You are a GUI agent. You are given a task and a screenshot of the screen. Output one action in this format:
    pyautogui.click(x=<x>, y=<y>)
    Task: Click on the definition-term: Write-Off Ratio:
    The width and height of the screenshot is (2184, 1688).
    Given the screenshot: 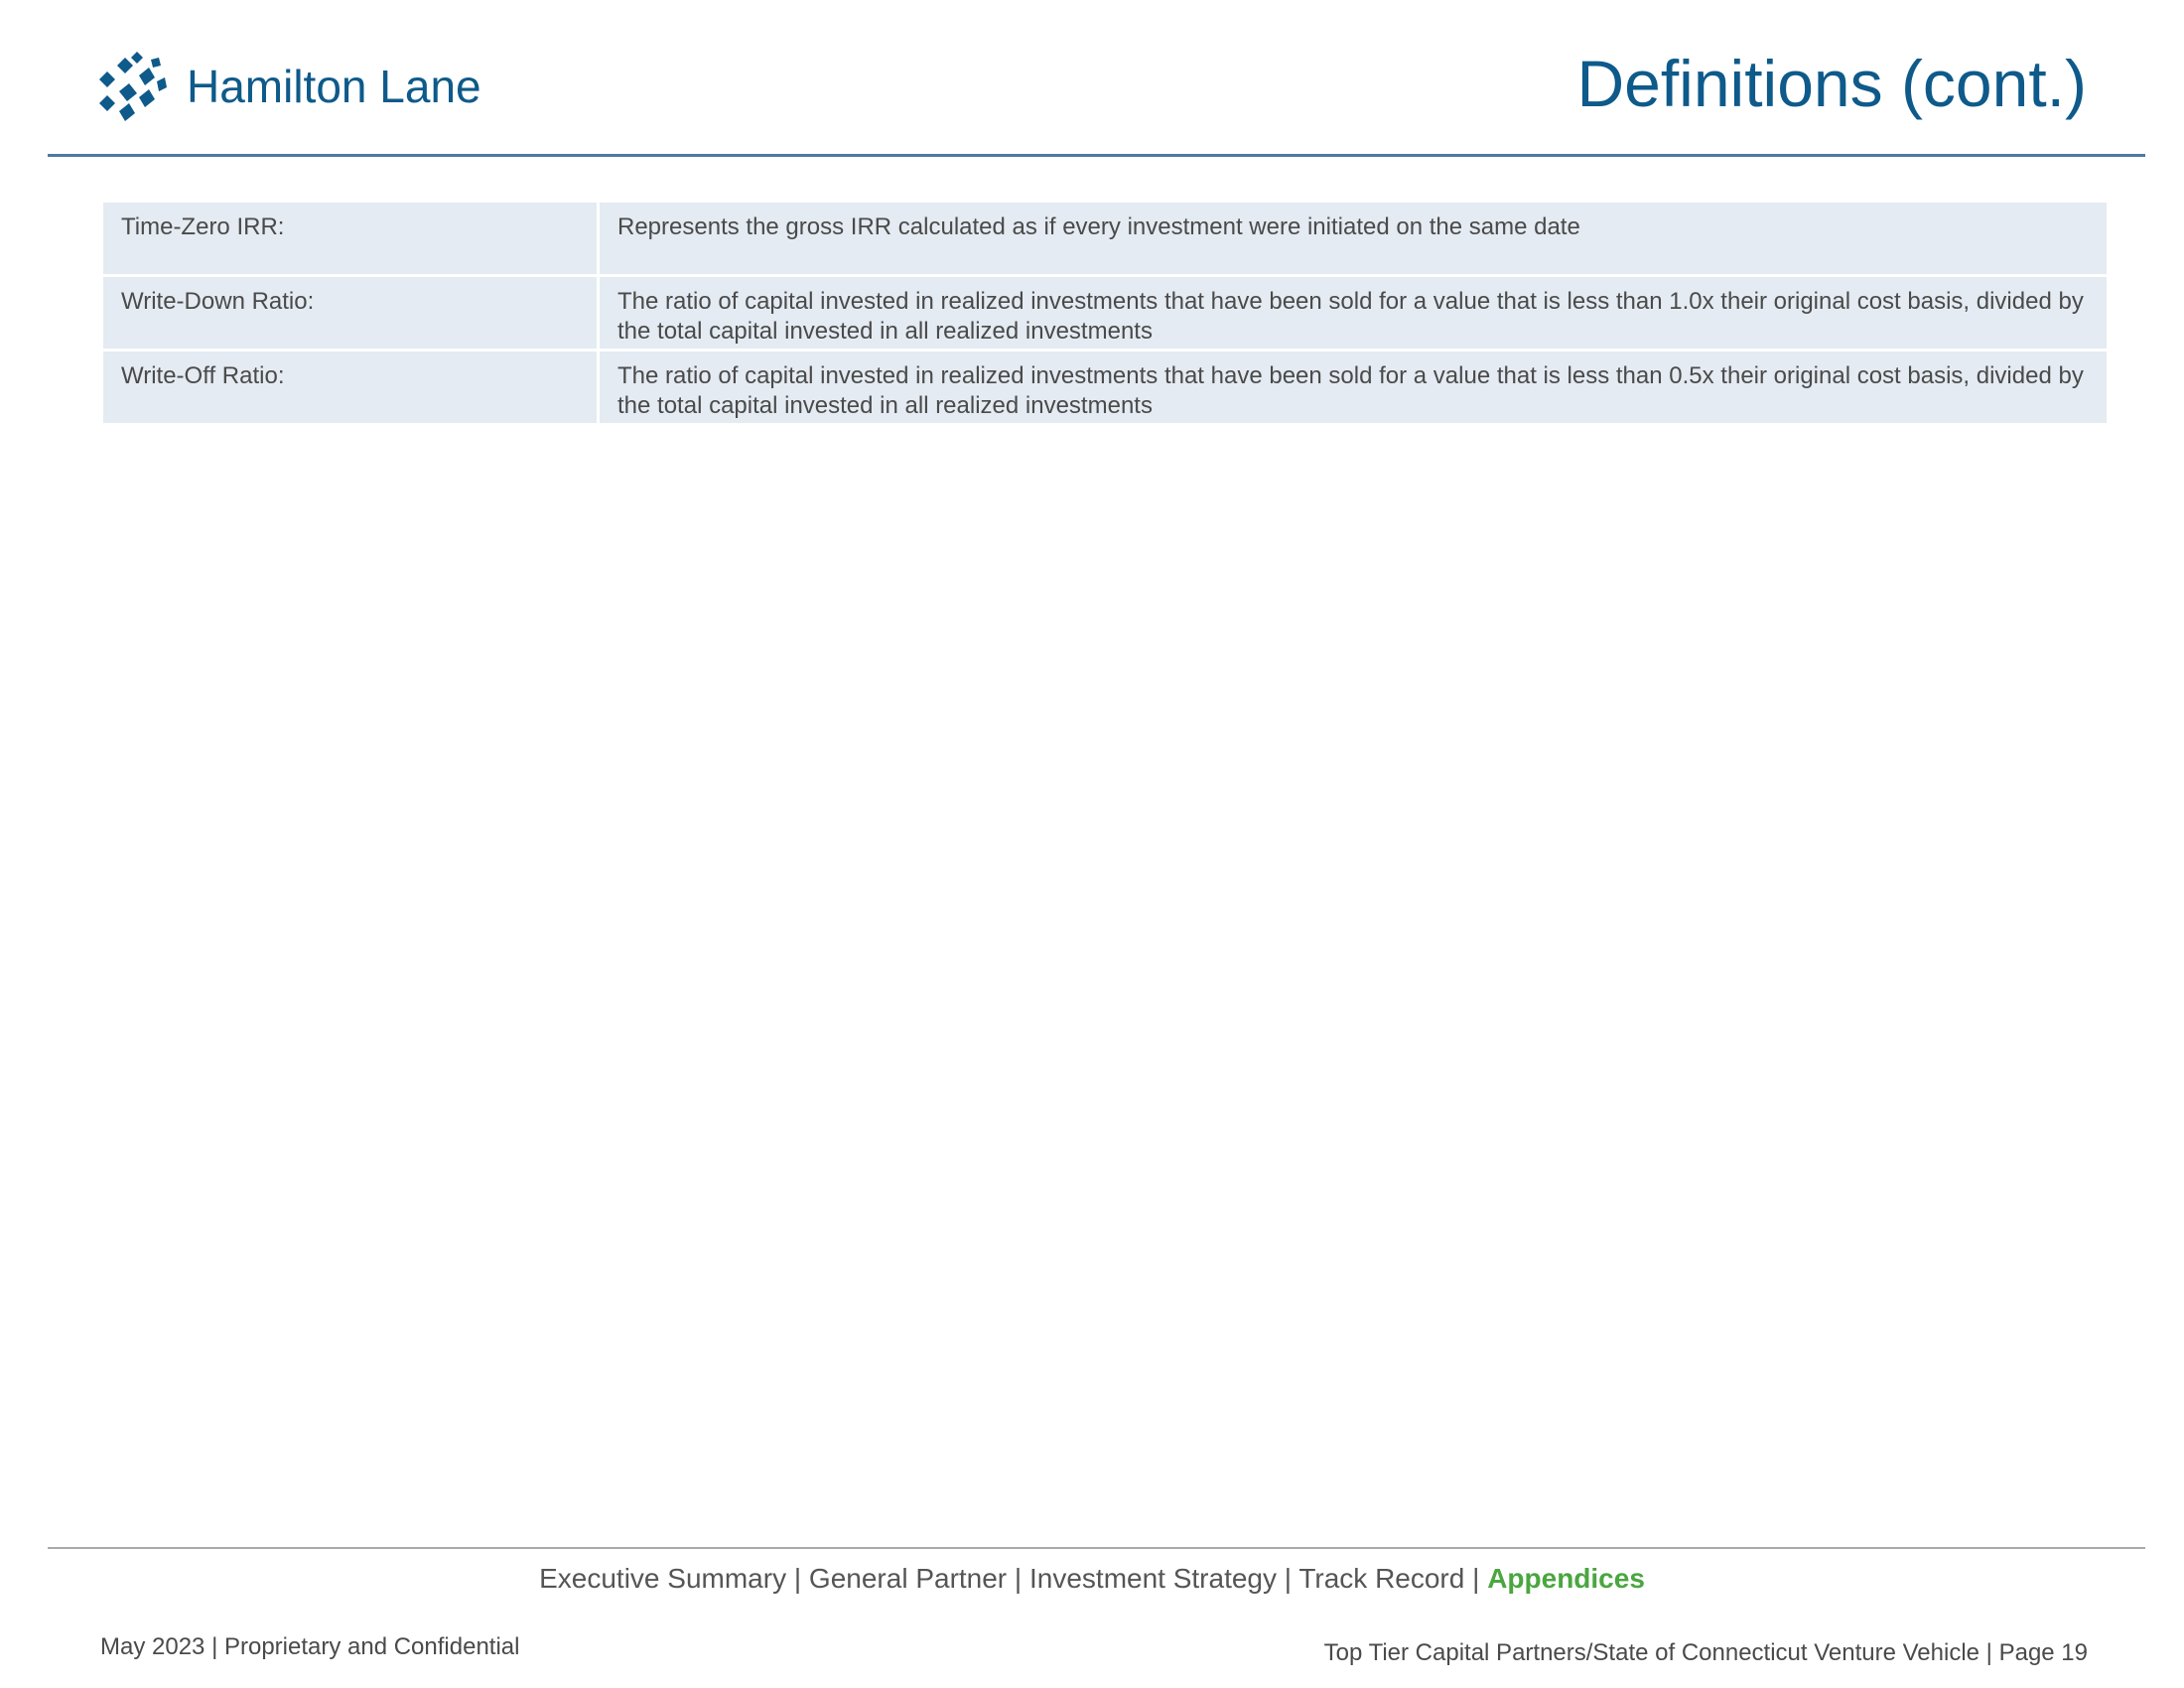 What is the action you would take?
    pyautogui.click(x=350, y=387)
    